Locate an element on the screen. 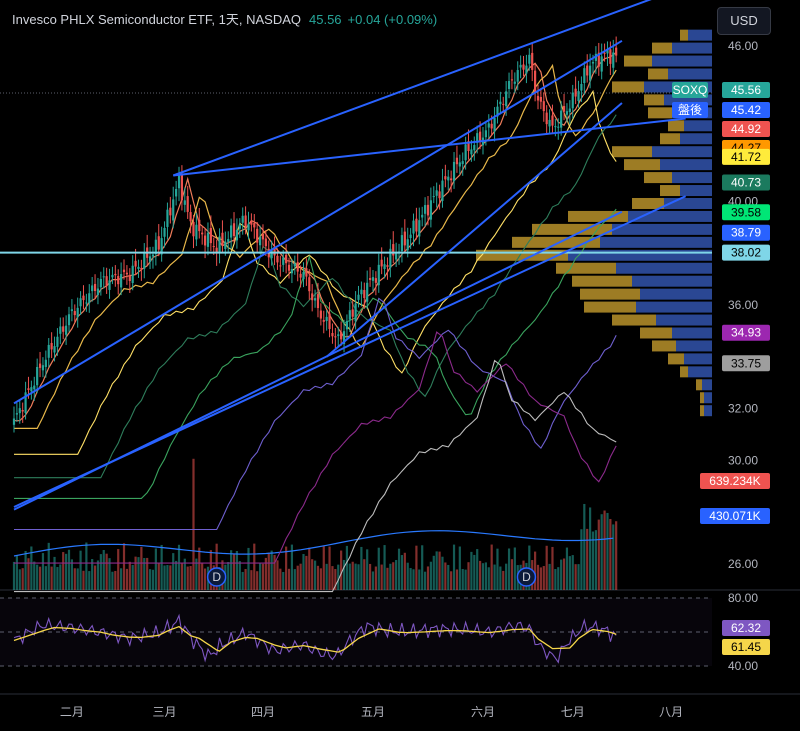 The height and width of the screenshot is (731, 800). price-tick-label: 26.00 is located at coordinates (743, 564).